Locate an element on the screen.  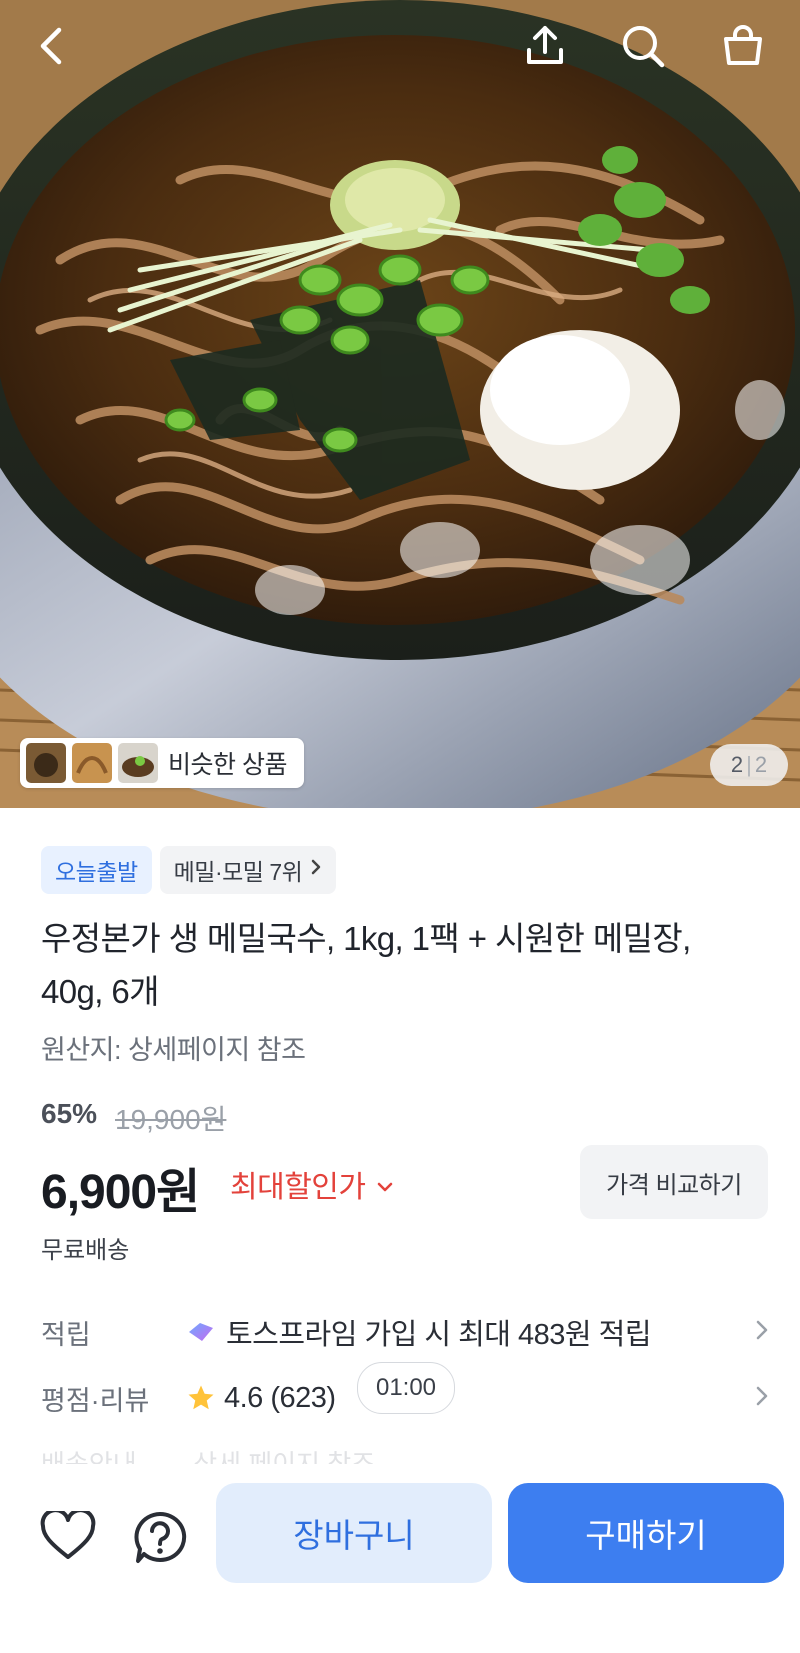
image-total: 2 is located at coordinates (761, 764).